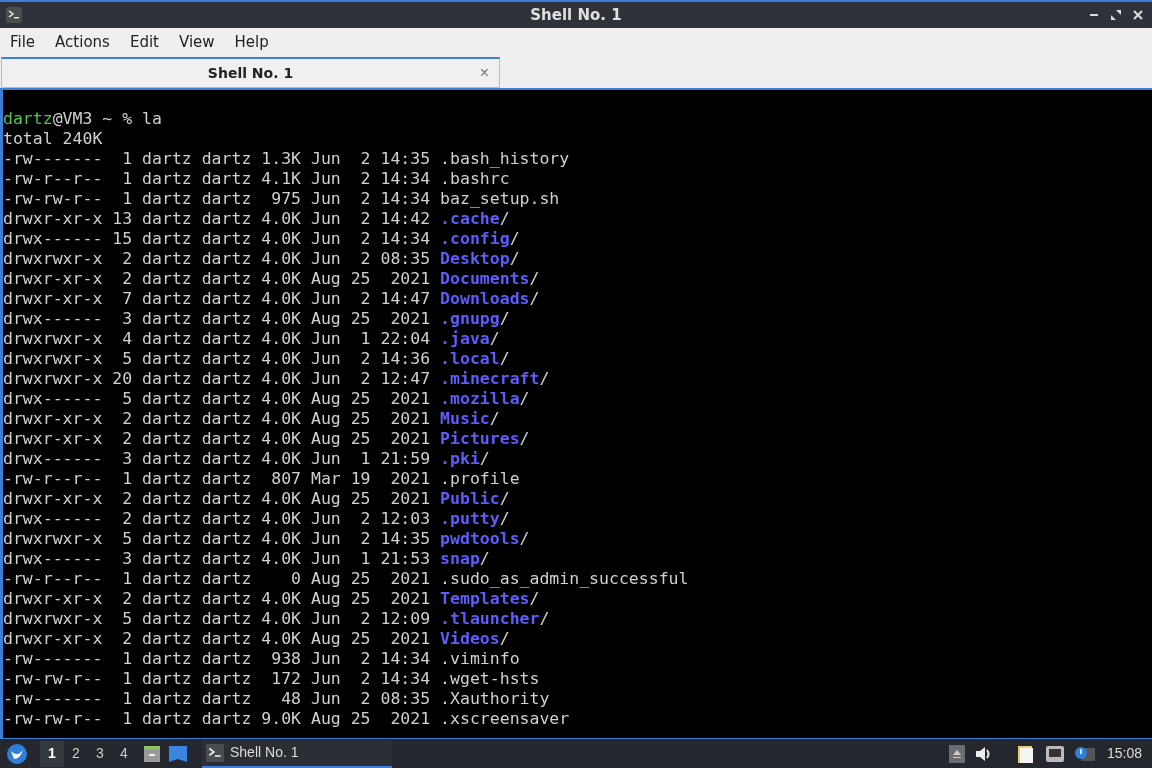  I want to click on listing-line: drwxr-xr-x 7 dartz dartz 4.0K Jun 2 14:47 Downloads/, so click(271, 299).